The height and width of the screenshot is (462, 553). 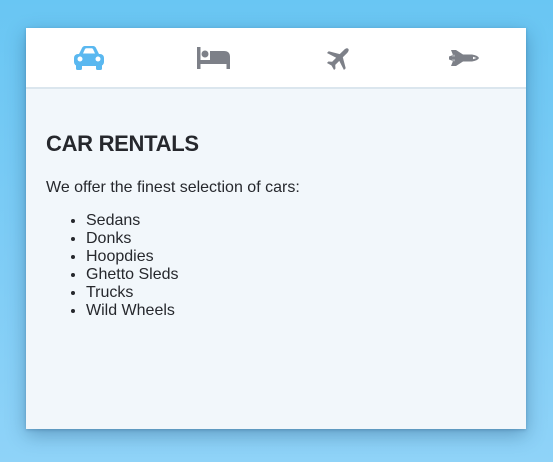 I want to click on list-item: Hoopdies, so click(x=296, y=257).